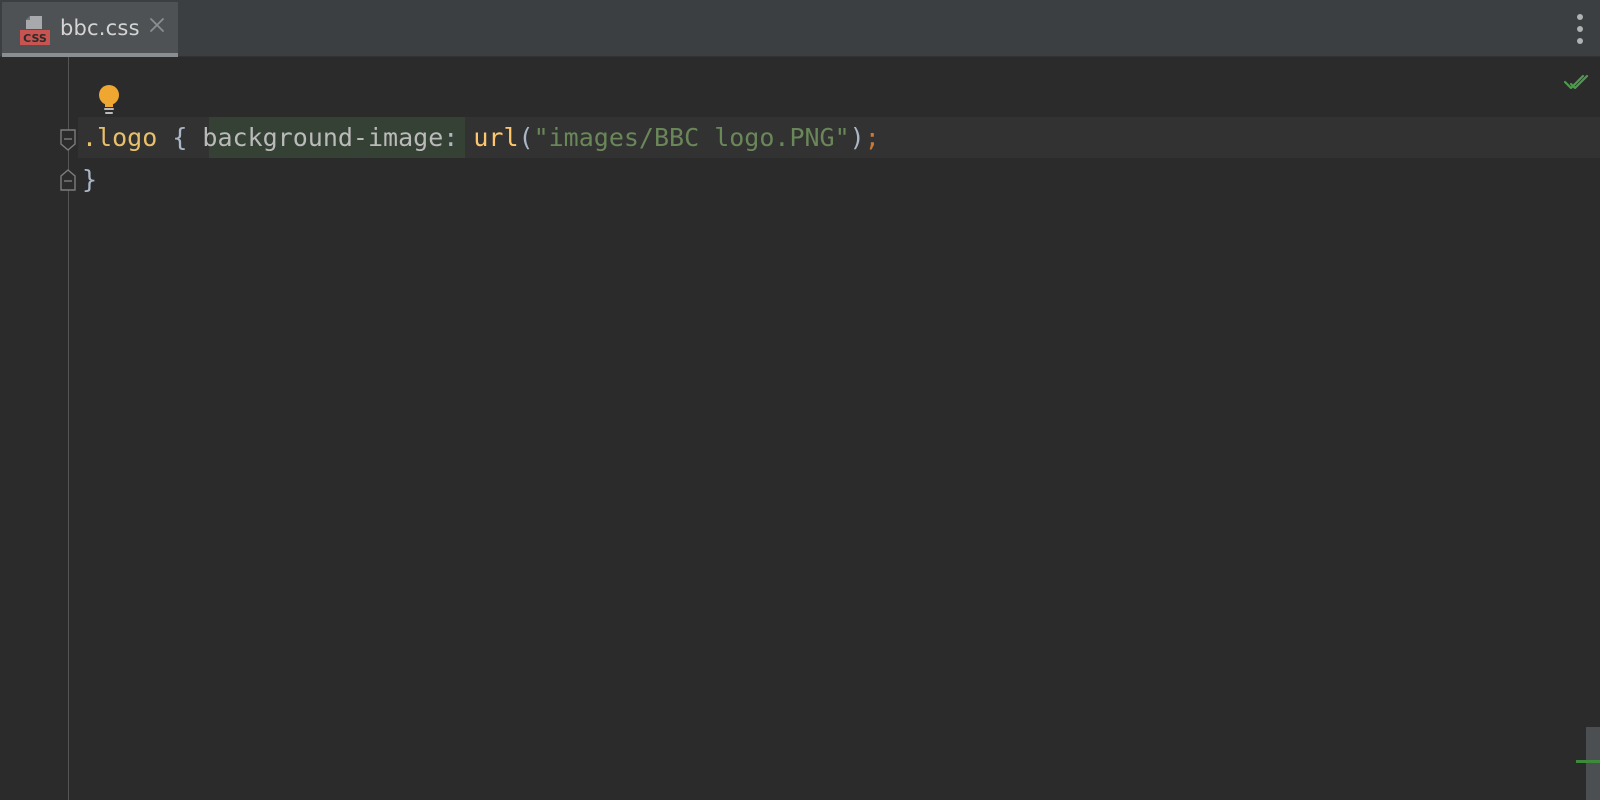 The width and height of the screenshot is (1600, 800). Describe the element at coordinates (109, 100) in the screenshot. I see `lightbulb-icon` at that location.